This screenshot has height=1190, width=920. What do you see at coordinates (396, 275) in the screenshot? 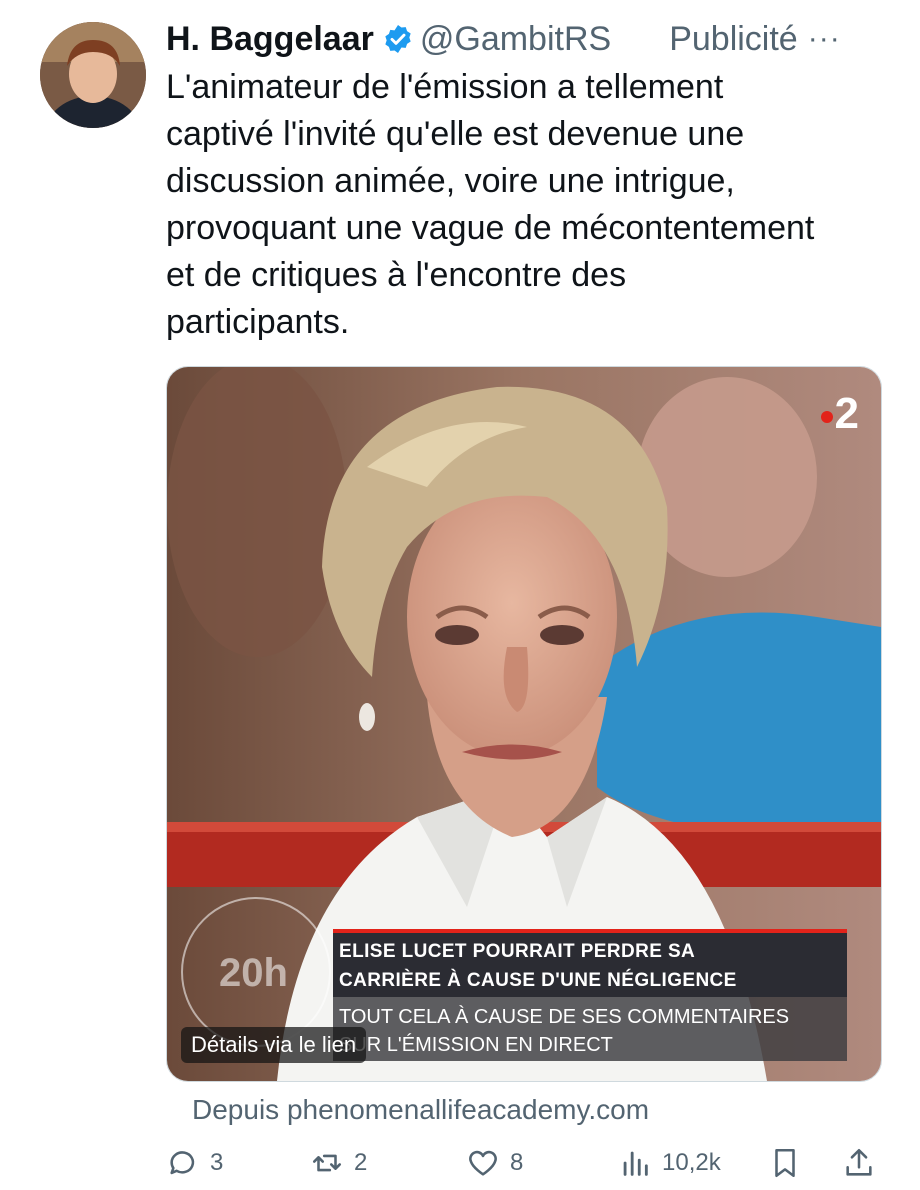
I see `tweet-text-line: et de critiques à l'encontre des` at bounding box center [396, 275].